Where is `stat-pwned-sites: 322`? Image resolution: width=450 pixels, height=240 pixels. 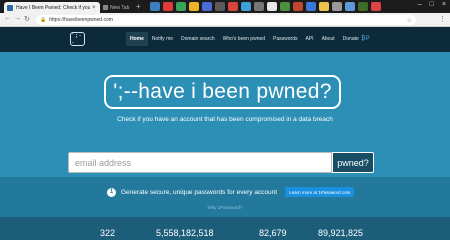
stat-pwned-sites: 322 is located at coordinates (108, 233).